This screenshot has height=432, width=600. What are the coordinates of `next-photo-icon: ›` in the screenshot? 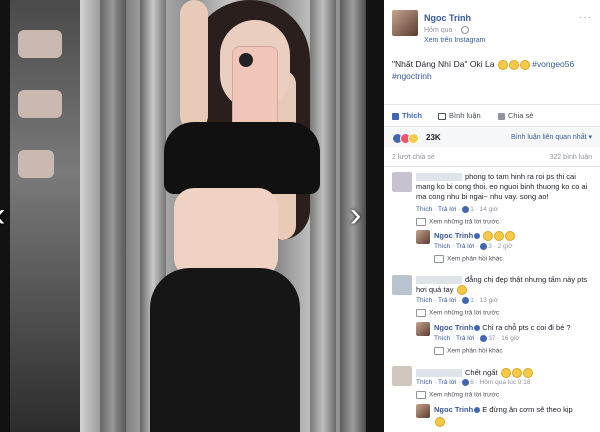 It's located at (355, 215).